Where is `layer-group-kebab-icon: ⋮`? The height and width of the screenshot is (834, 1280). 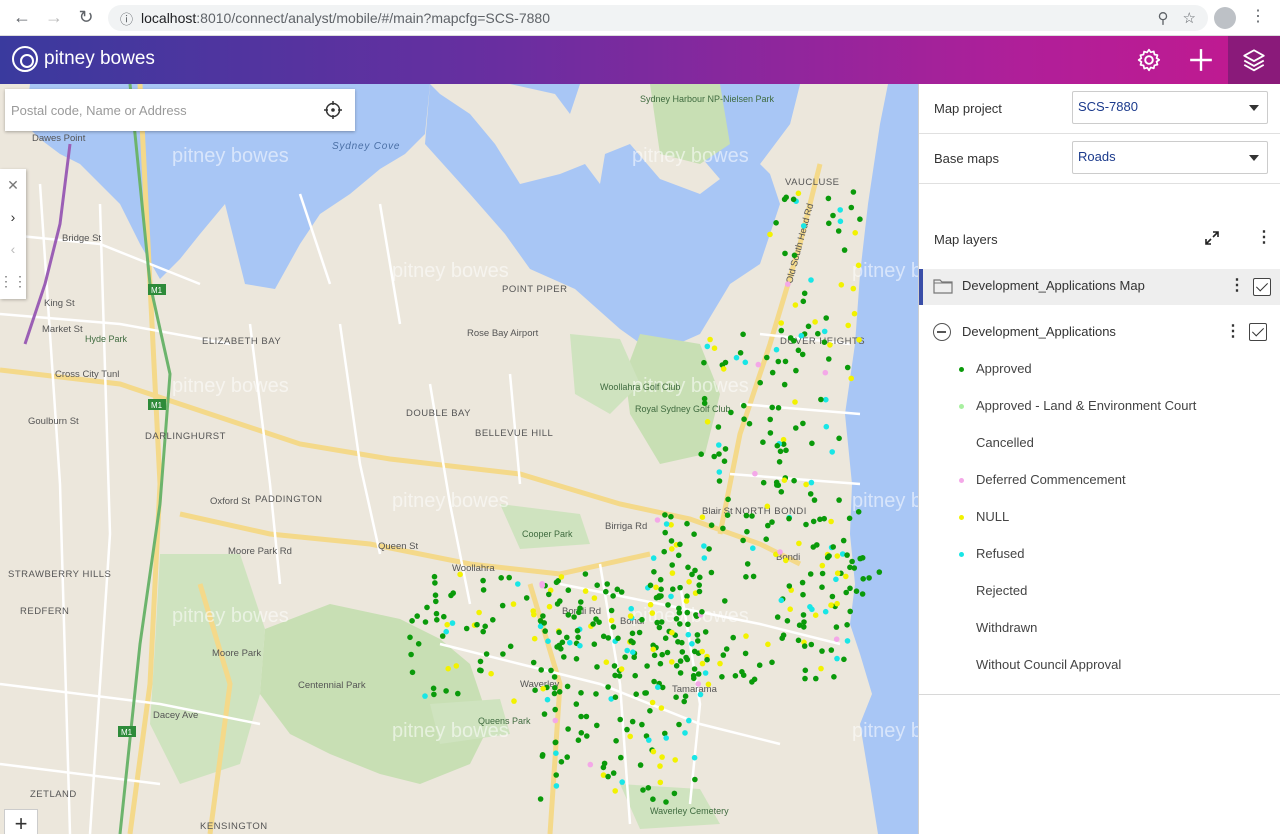
layer-group-kebab-icon: ⋮ is located at coordinates (1237, 286).